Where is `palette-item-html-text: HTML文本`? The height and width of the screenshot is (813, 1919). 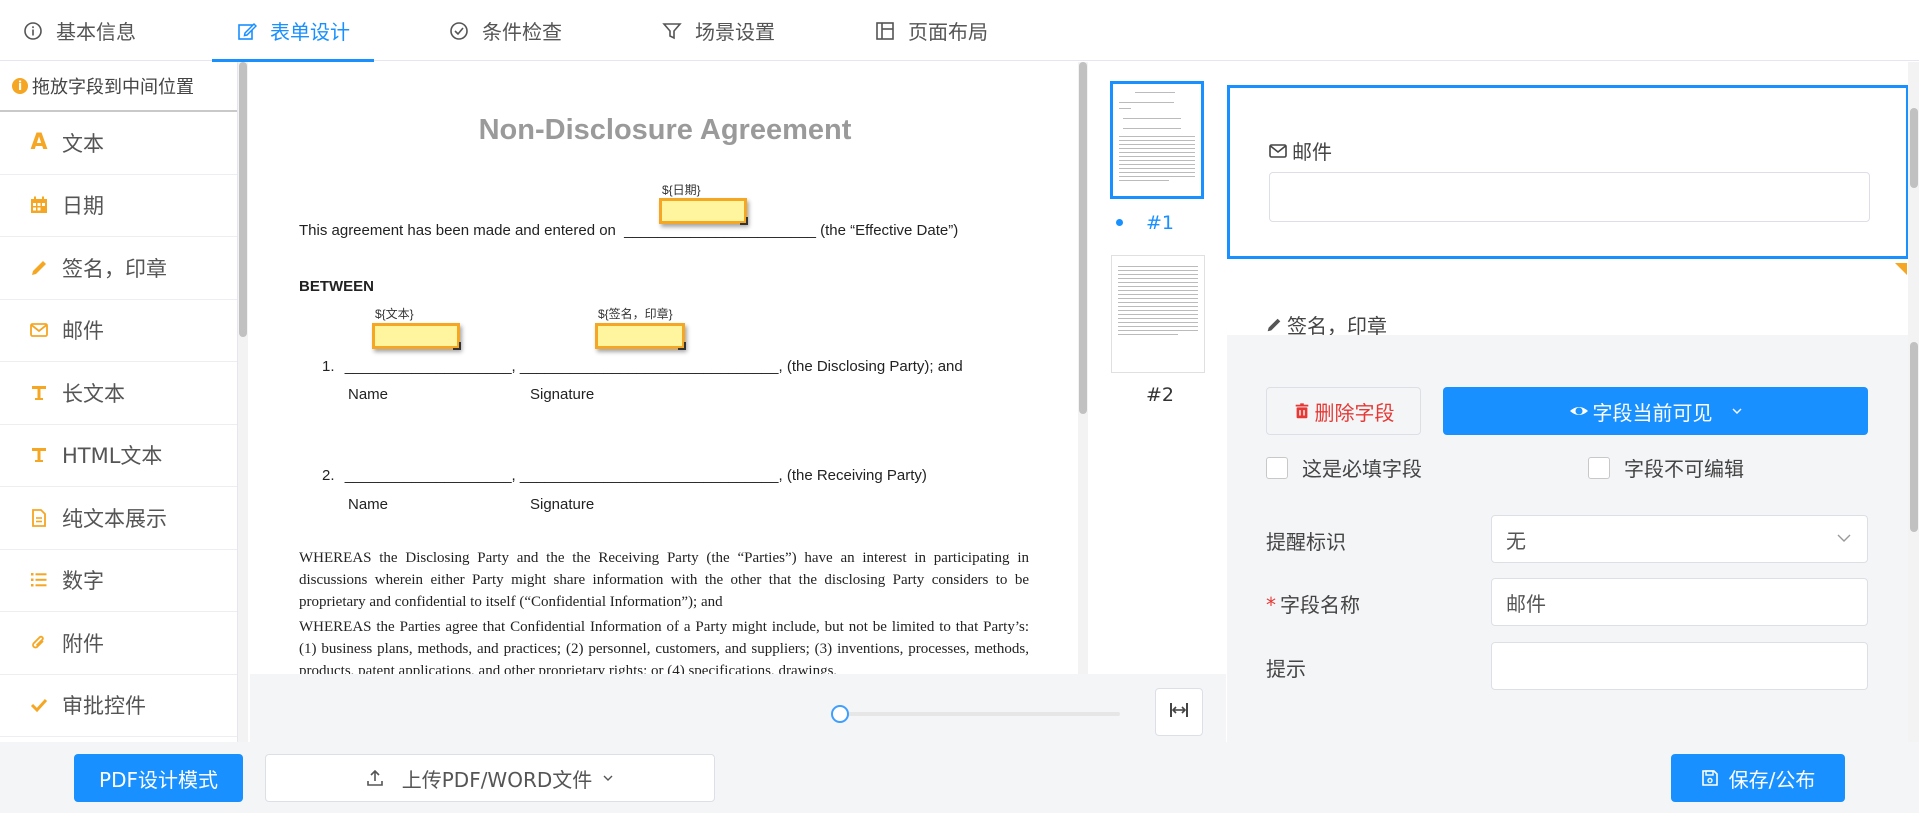 palette-item-html-text: HTML文本 is located at coordinates (118, 456).